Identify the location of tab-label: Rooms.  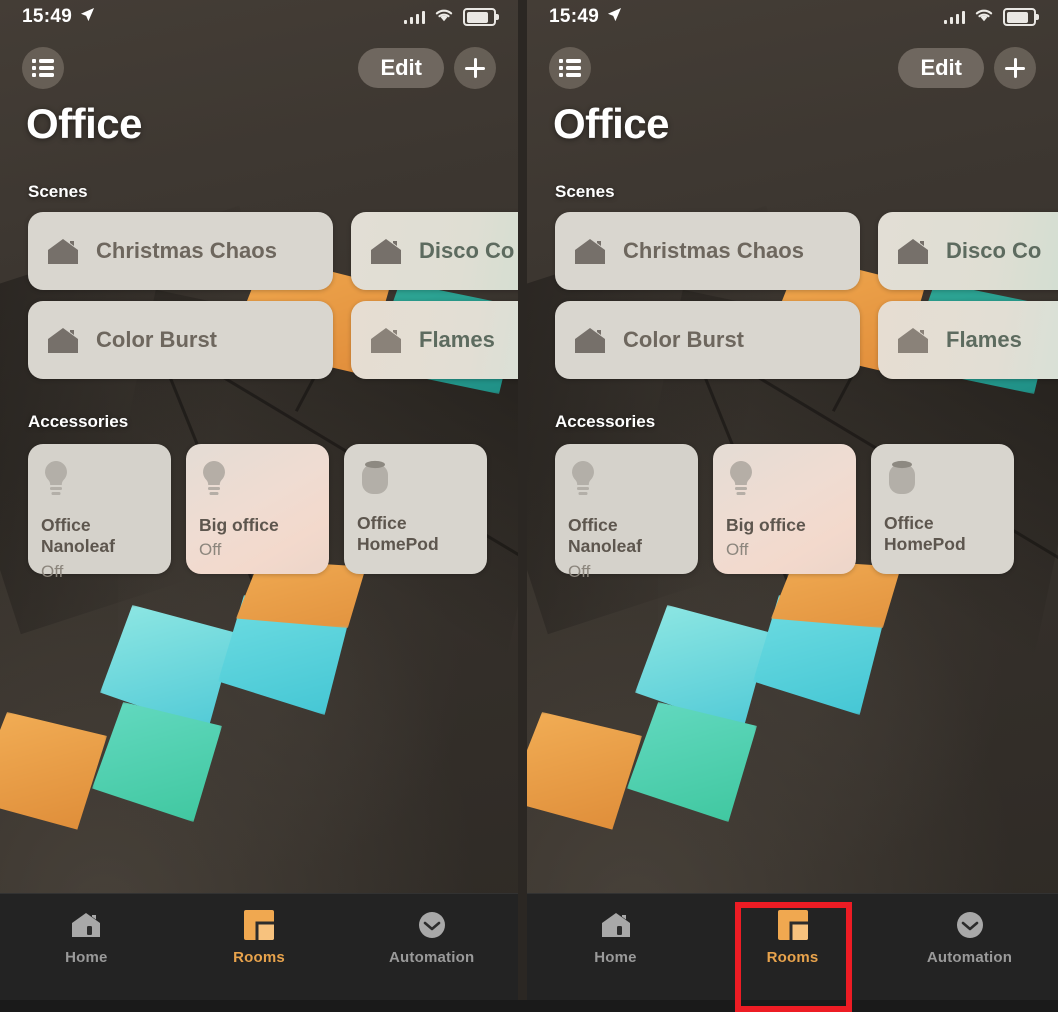
(259, 957).